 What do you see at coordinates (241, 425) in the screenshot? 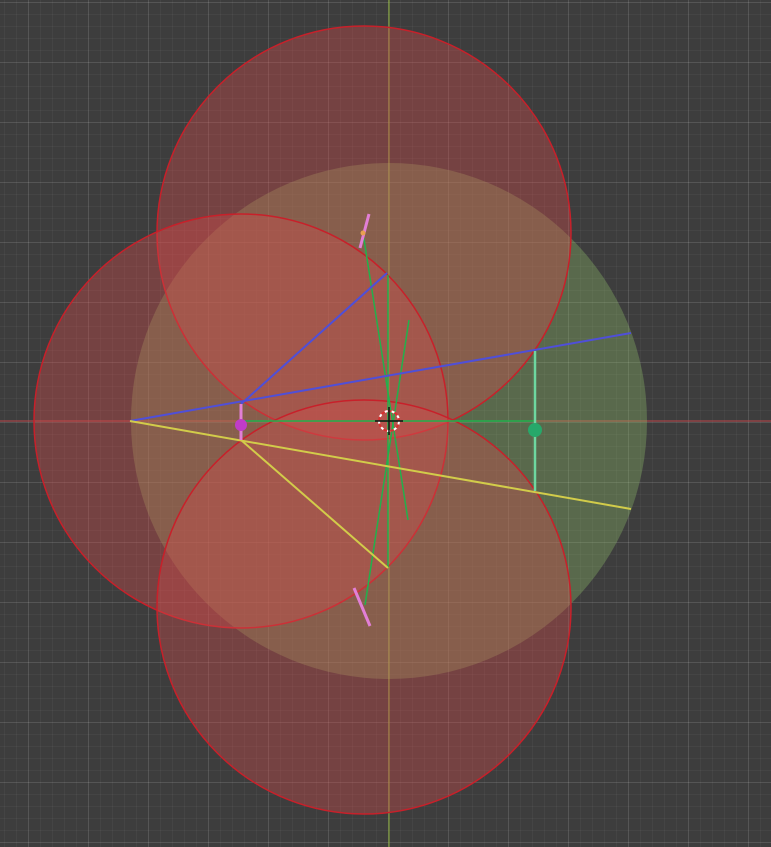
I see `magenta-gizmo-icon` at bounding box center [241, 425].